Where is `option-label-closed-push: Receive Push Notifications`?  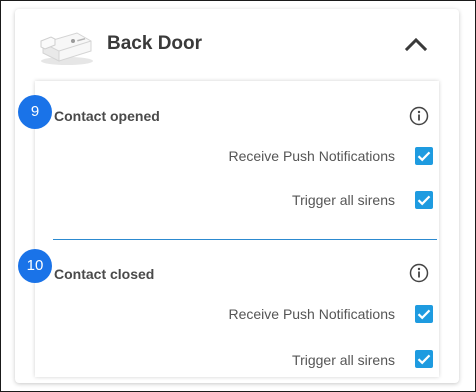 option-label-closed-push: Receive Push Notifications is located at coordinates (311, 314).